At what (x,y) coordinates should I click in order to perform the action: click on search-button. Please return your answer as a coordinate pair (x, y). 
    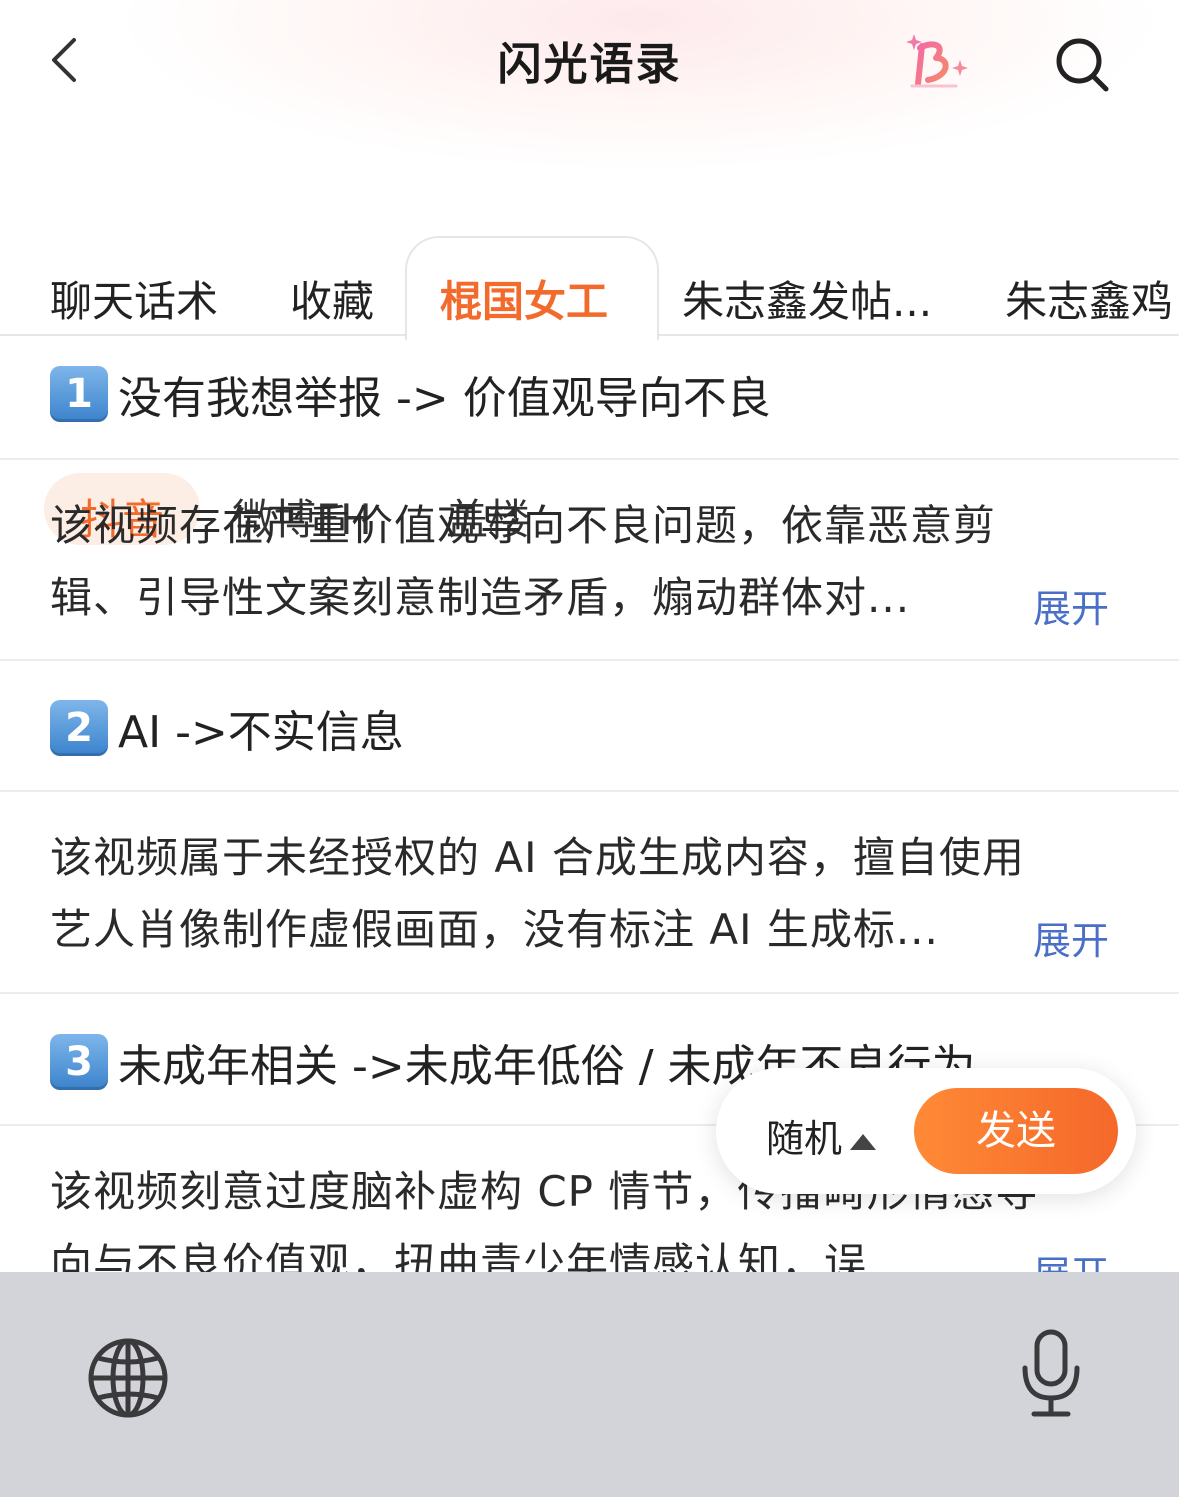
    Looking at the image, I should click on (1082, 64).